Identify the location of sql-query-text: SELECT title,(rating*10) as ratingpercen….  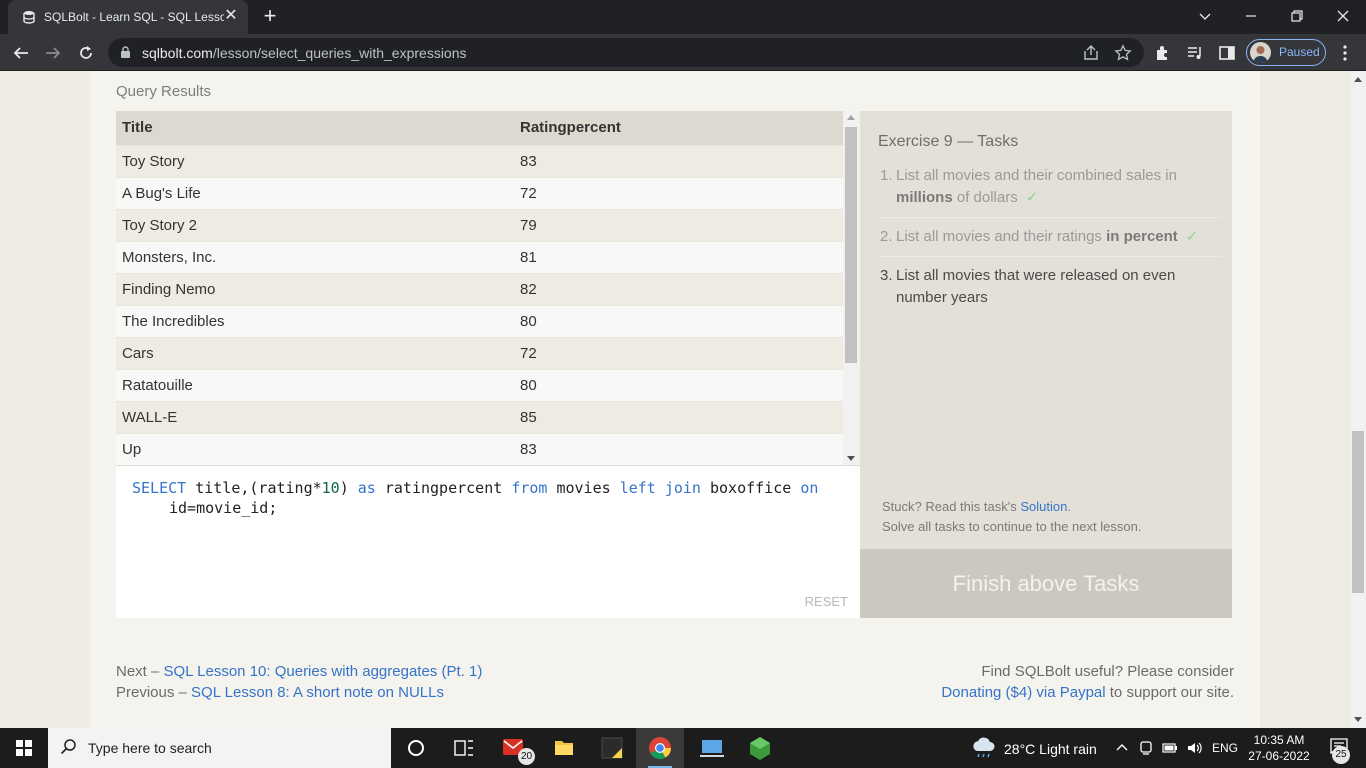
(487, 498).